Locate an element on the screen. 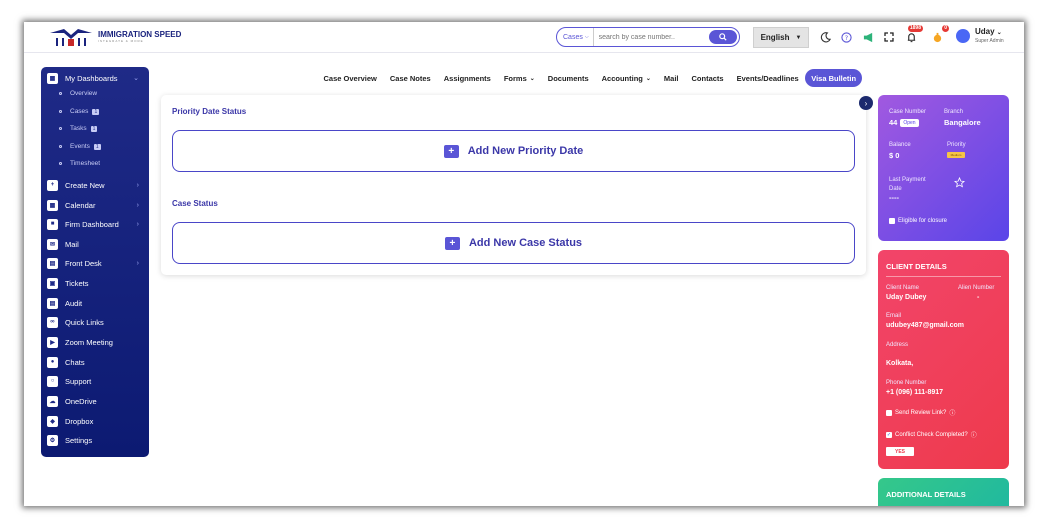 Image resolution: width=1050 pixels, height=530 pixels. conflict-check-label: Conflict Check Completed? is located at coordinates (931, 434).